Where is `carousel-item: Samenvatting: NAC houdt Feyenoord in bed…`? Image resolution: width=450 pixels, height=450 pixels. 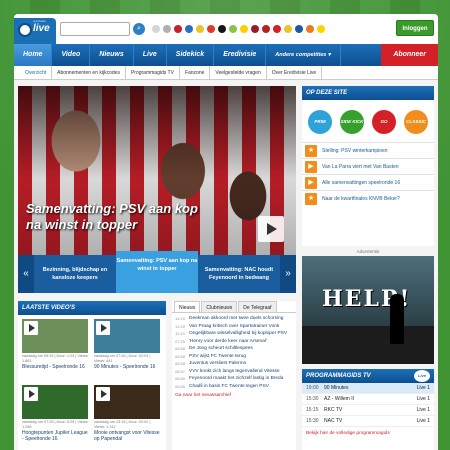
carousel-item: Samenvatting: NAC houdt Feyenoord in bed… is located at coordinates (239, 274).